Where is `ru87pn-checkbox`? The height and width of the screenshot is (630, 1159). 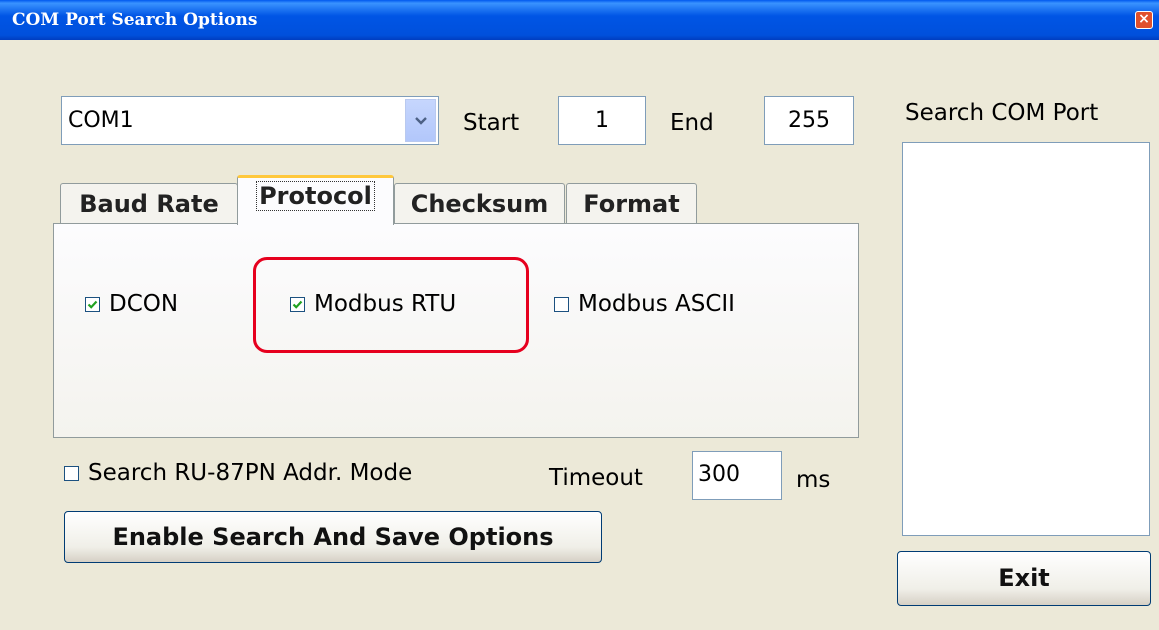
ru87pn-checkbox is located at coordinates (71, 473).